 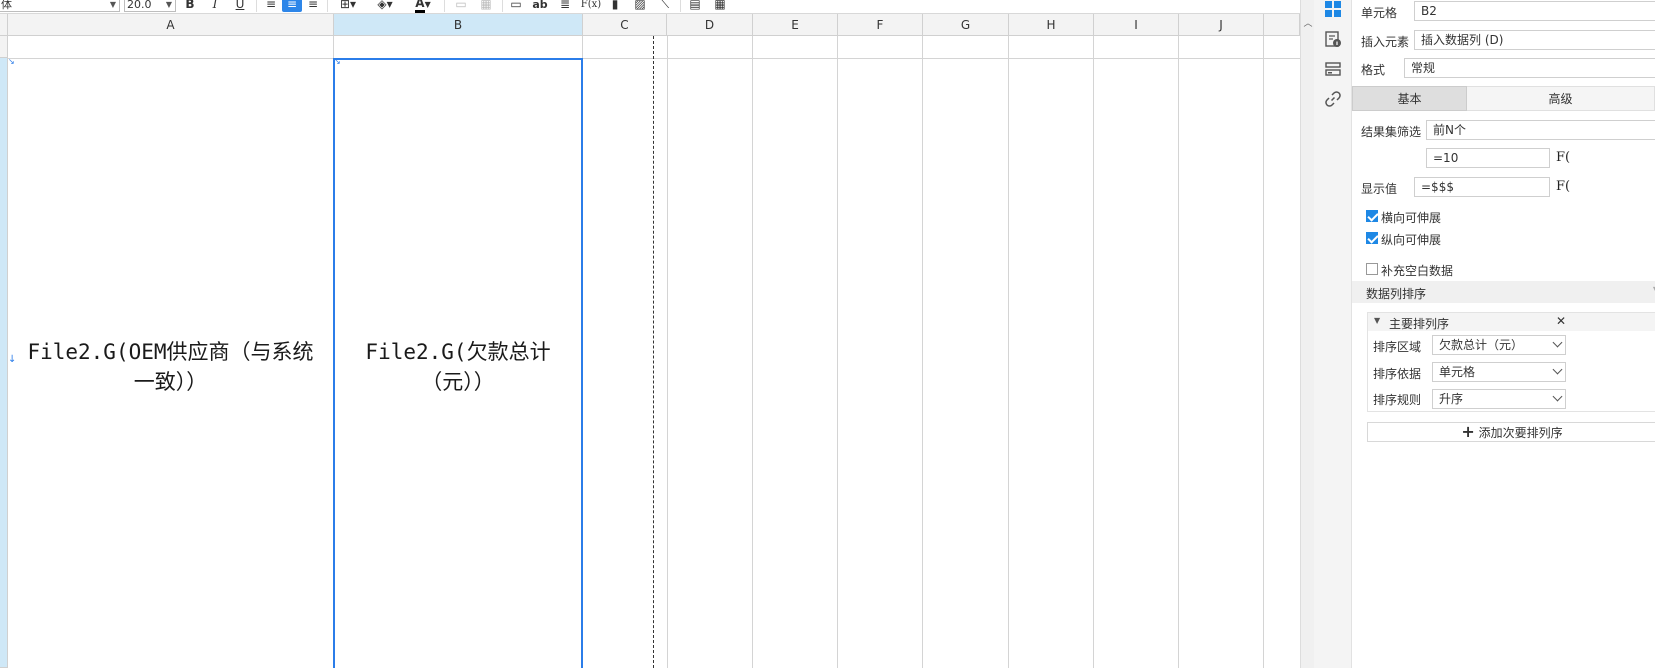 What do you see at coordinates (653, 352) in the screenshot?
I see `page-break-line` at bounding box center [653, 352].